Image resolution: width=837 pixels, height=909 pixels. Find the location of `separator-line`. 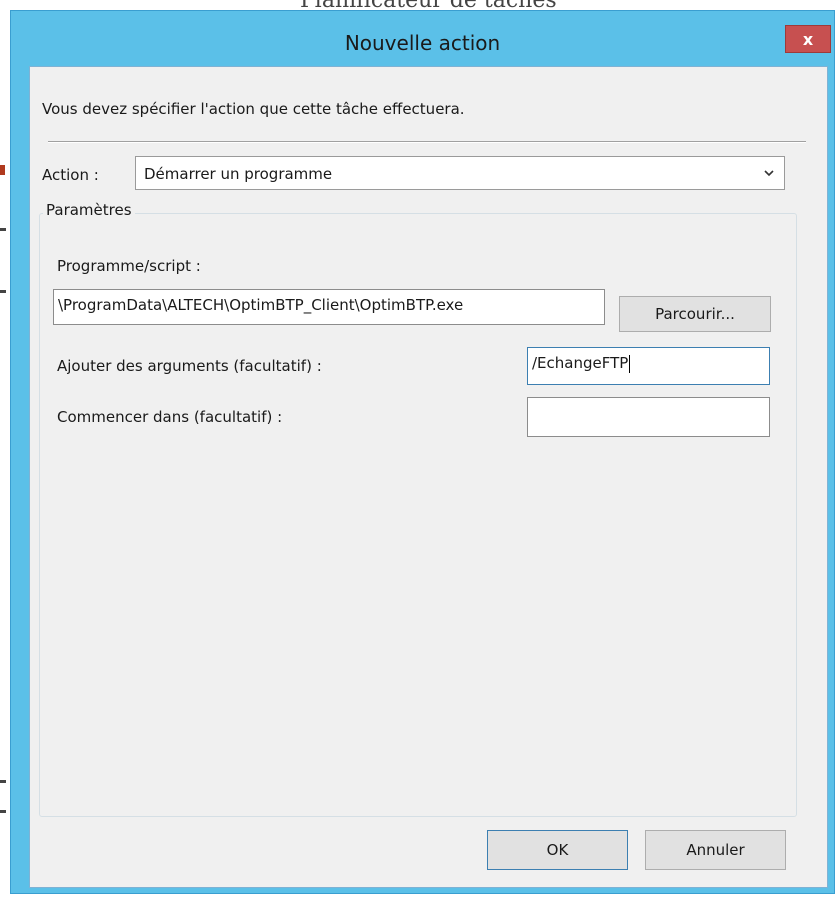

separator-line is located at coordinates (427, 142).